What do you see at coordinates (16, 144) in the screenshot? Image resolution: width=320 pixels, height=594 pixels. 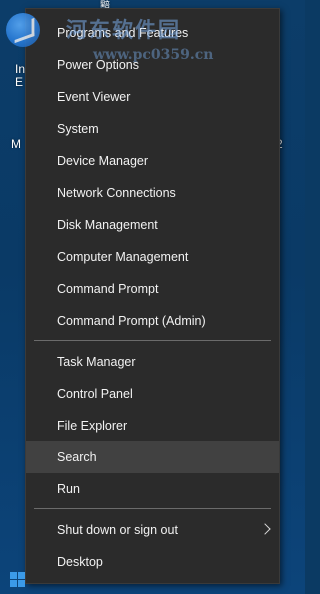 I see `desktop-icon-label: M` at bounding box center [16, 144].